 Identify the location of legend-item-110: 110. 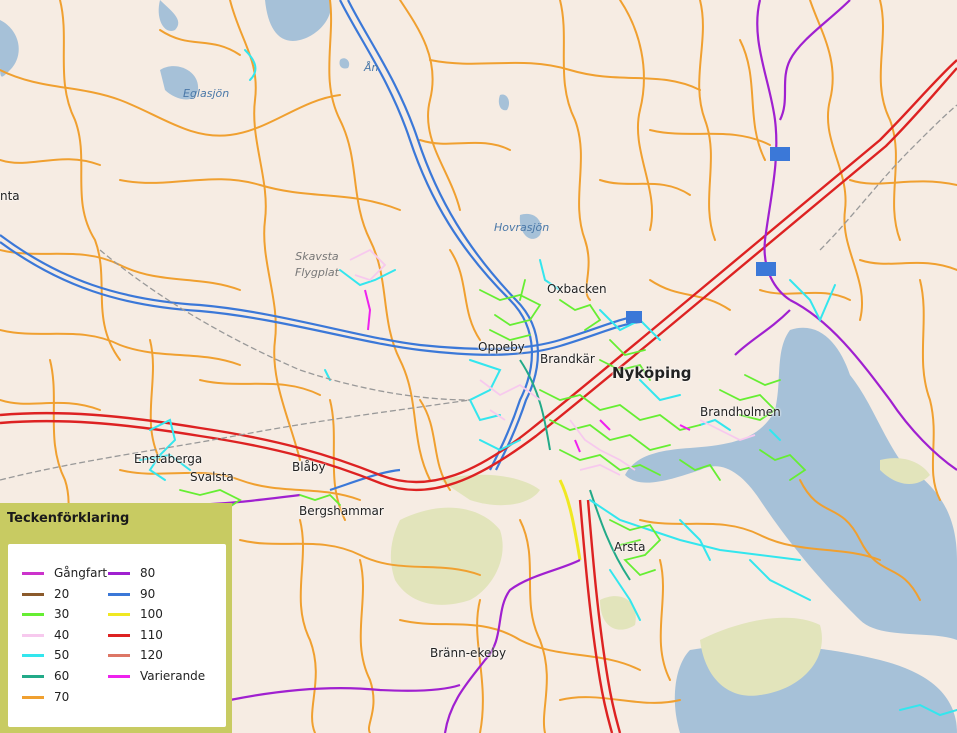
(135, 635).